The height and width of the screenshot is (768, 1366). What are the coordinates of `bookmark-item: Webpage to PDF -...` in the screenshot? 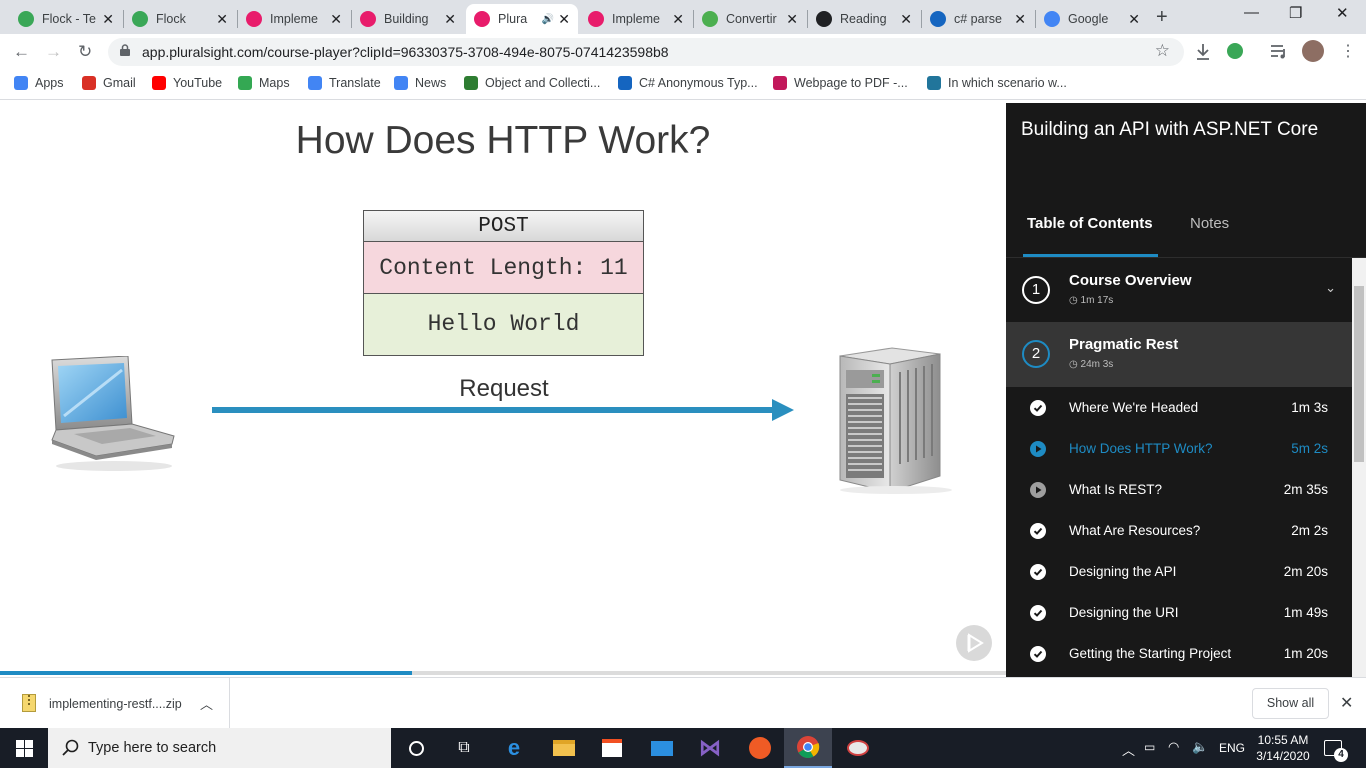 It's located at (840, 83).